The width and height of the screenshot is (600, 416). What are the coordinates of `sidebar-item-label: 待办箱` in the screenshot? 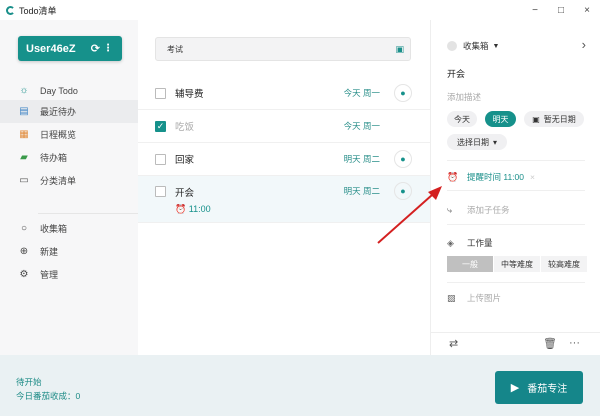 It's located at (54, 158).